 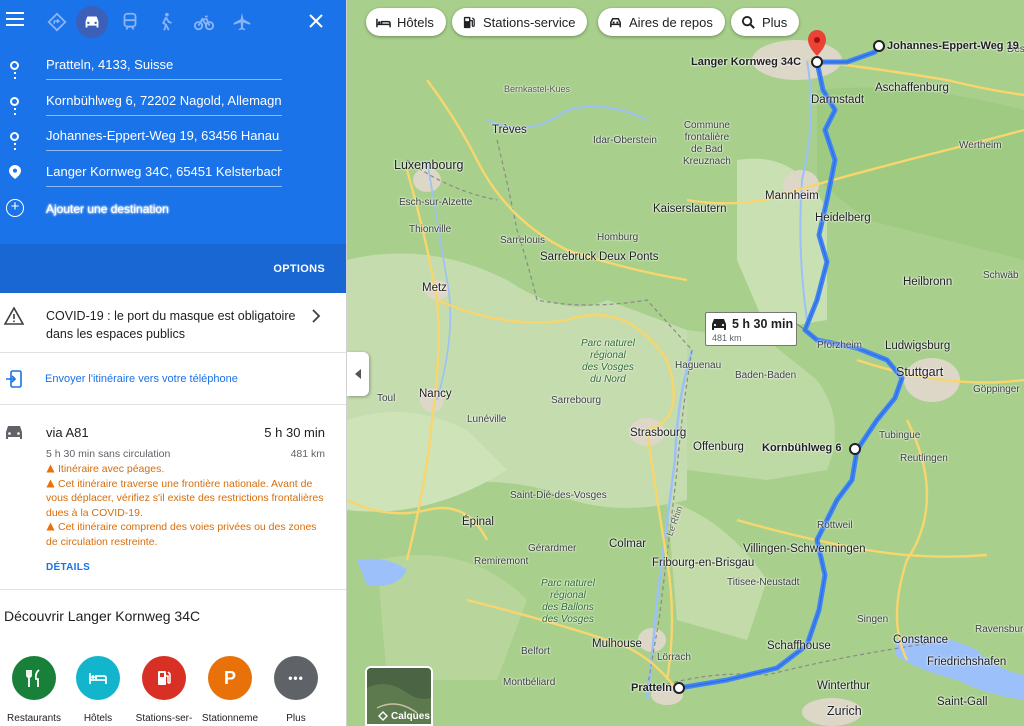 What do you see at coordinates (840, 345) in the screenshot?
I see `map-label: Pforzheim` at bounding box center [840, 345].